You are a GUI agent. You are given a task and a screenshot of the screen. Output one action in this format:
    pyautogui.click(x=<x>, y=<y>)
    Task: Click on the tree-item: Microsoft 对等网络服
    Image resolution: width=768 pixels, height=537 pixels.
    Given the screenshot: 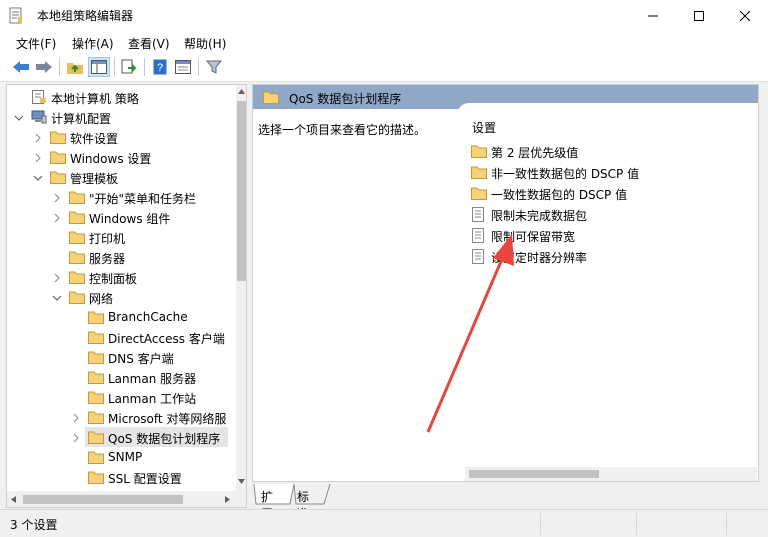 What is the action you would take?
    pyautogui.click(x=119, y=417)
    